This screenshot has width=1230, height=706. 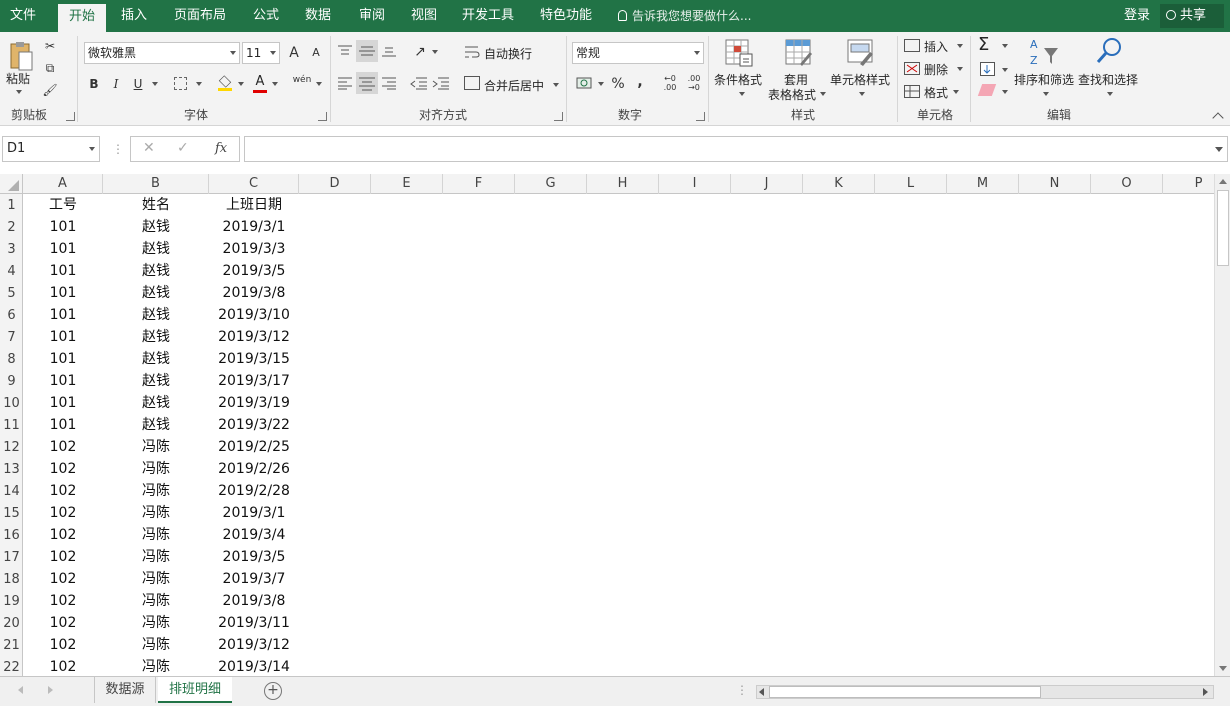 I want to click on orientation-dropdown-icon, so click(x=435, y=52).